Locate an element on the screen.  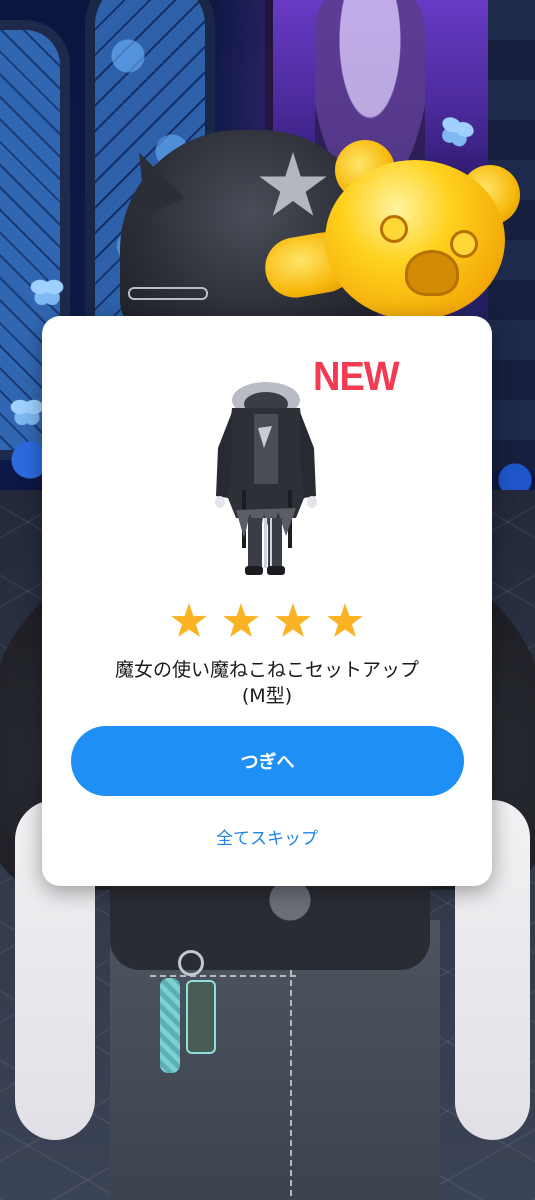
outfit-set-icon is located at coordinates (266, 478).